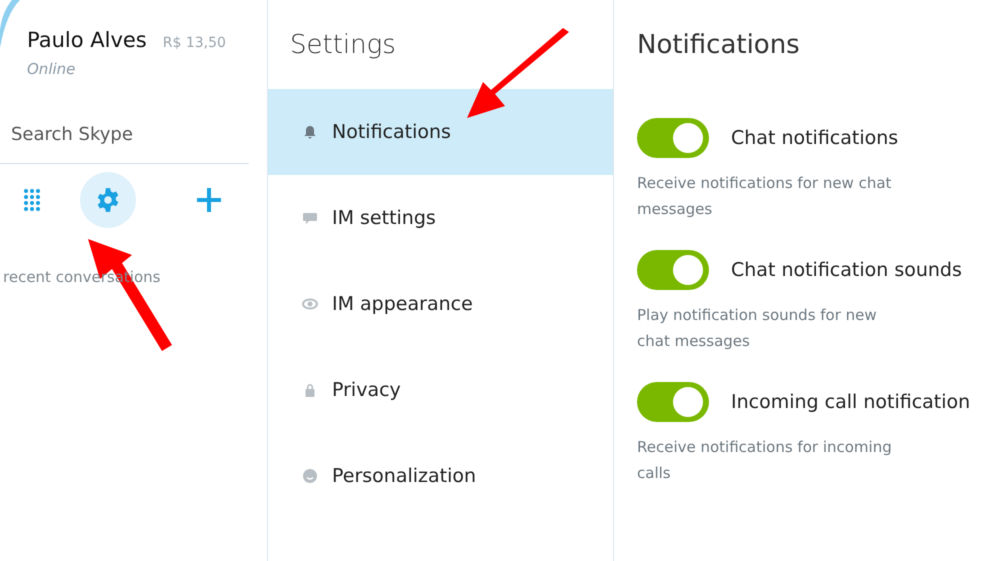 The height and width of the screenshot is (561, 1000). What do you see at coordinates (391, 132) in the screenshot?
I see `menu-item-label: Notifications` at bounding box center [391, 132].